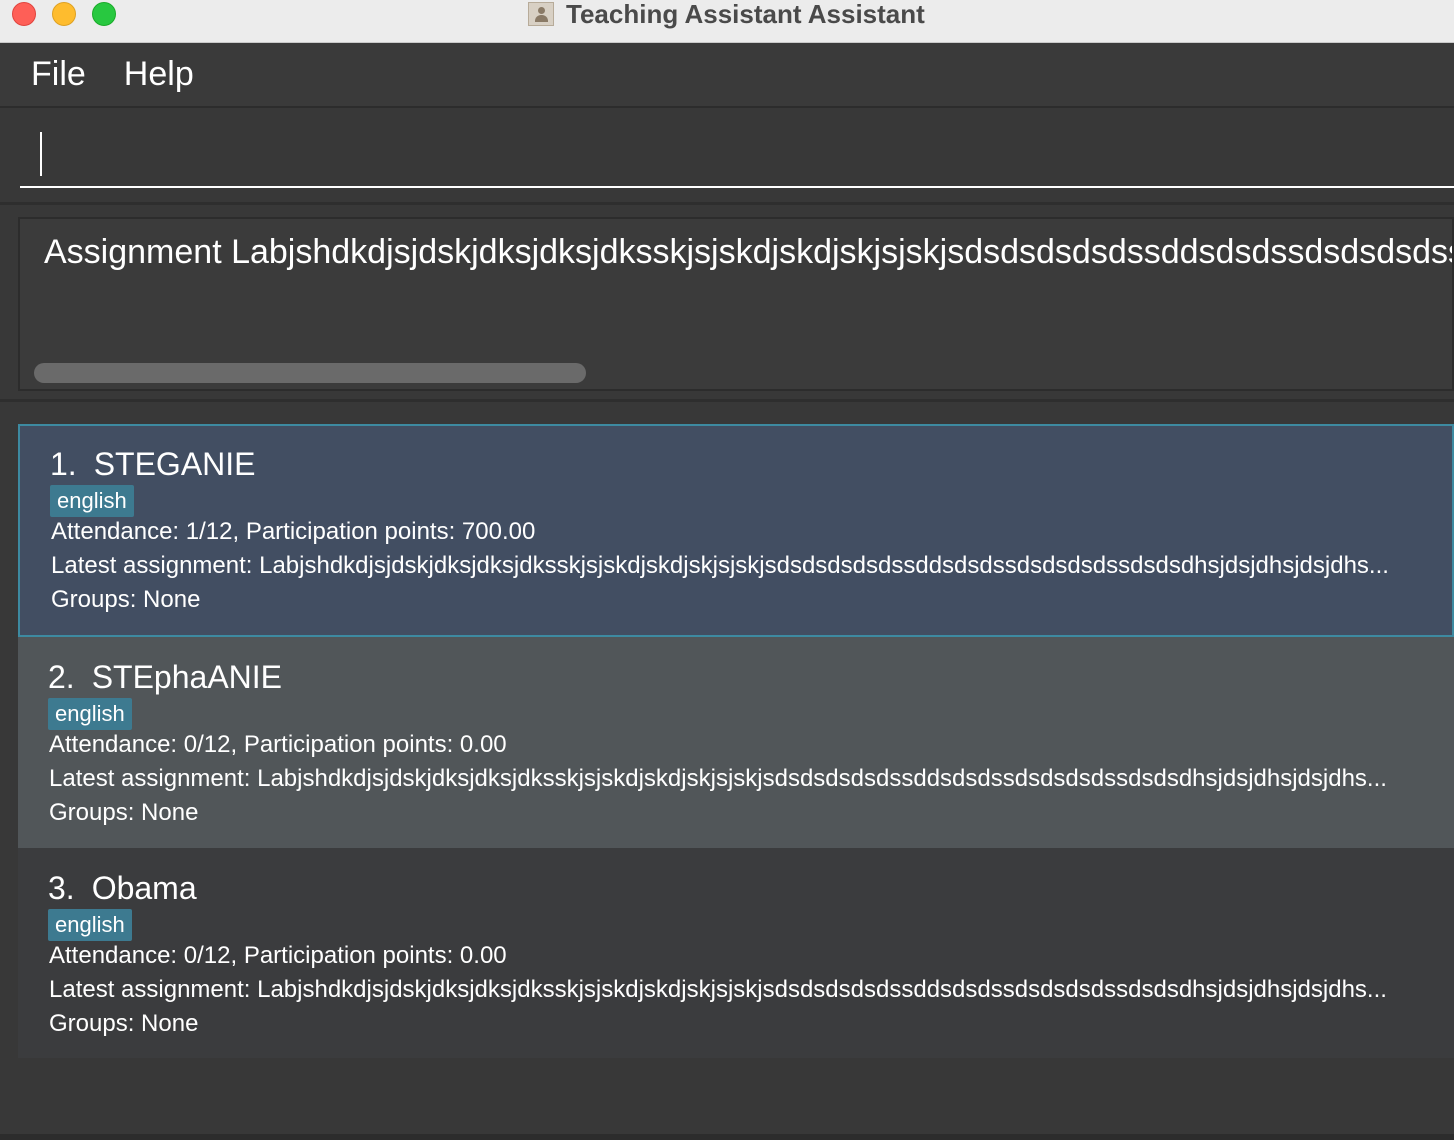  I want to click on student-name-row: 1. STEGANIE, so click(153, 464).